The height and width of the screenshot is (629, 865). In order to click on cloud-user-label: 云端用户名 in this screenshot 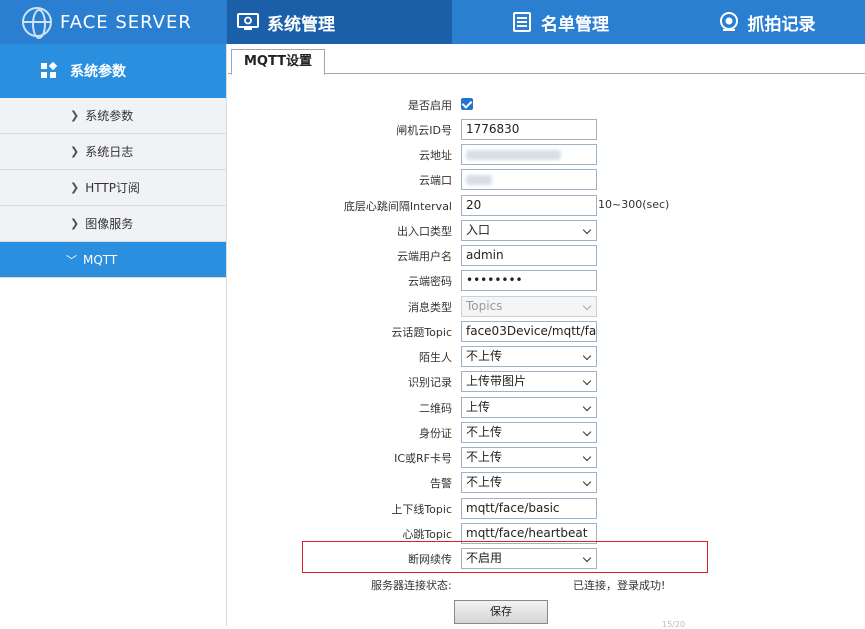, I will do `click(424, 256)`.